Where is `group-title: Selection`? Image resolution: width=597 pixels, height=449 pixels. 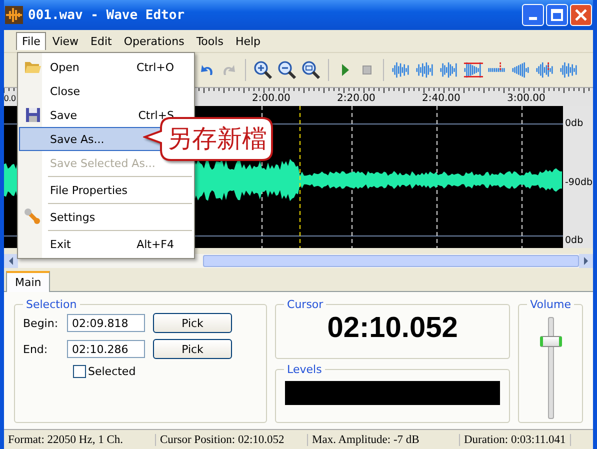
group-title: Selection is located at coordinates (51, 304).